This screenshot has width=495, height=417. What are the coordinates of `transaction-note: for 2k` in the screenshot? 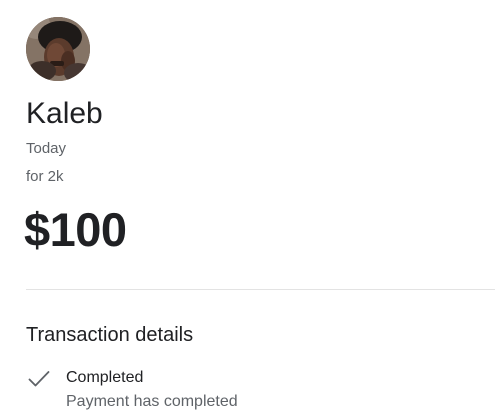 It's located at (45, 176).